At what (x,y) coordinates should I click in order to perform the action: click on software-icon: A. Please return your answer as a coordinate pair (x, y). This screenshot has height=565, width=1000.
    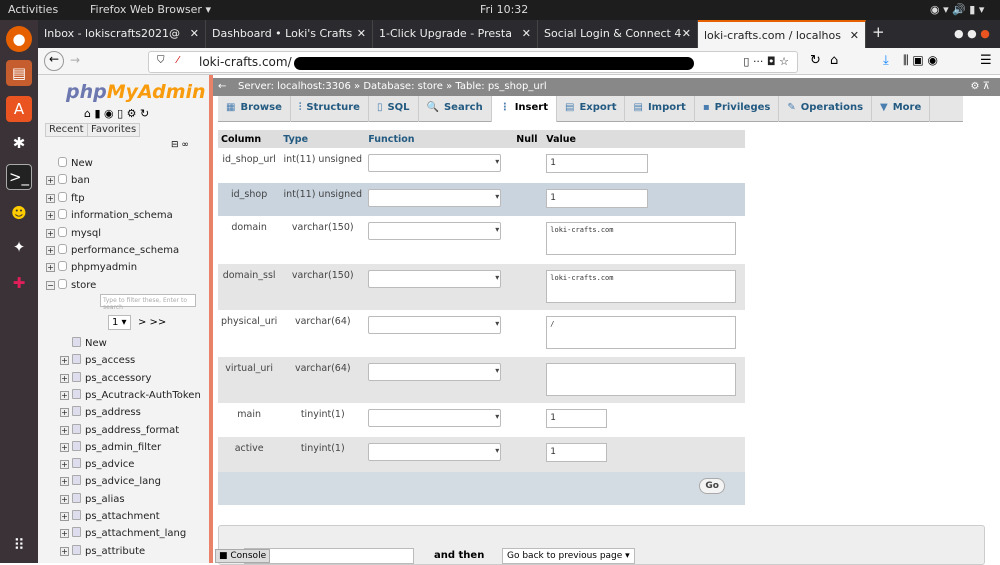
    Looking at the image, I should click on (19, 109).